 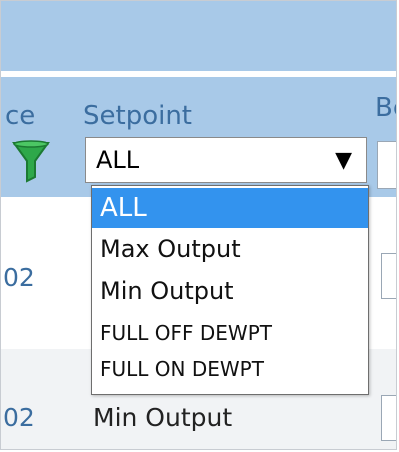 I want to click on dropdown-option-full-on-dewpt: FULL ON DEWPT, so click(x=230, y=369).